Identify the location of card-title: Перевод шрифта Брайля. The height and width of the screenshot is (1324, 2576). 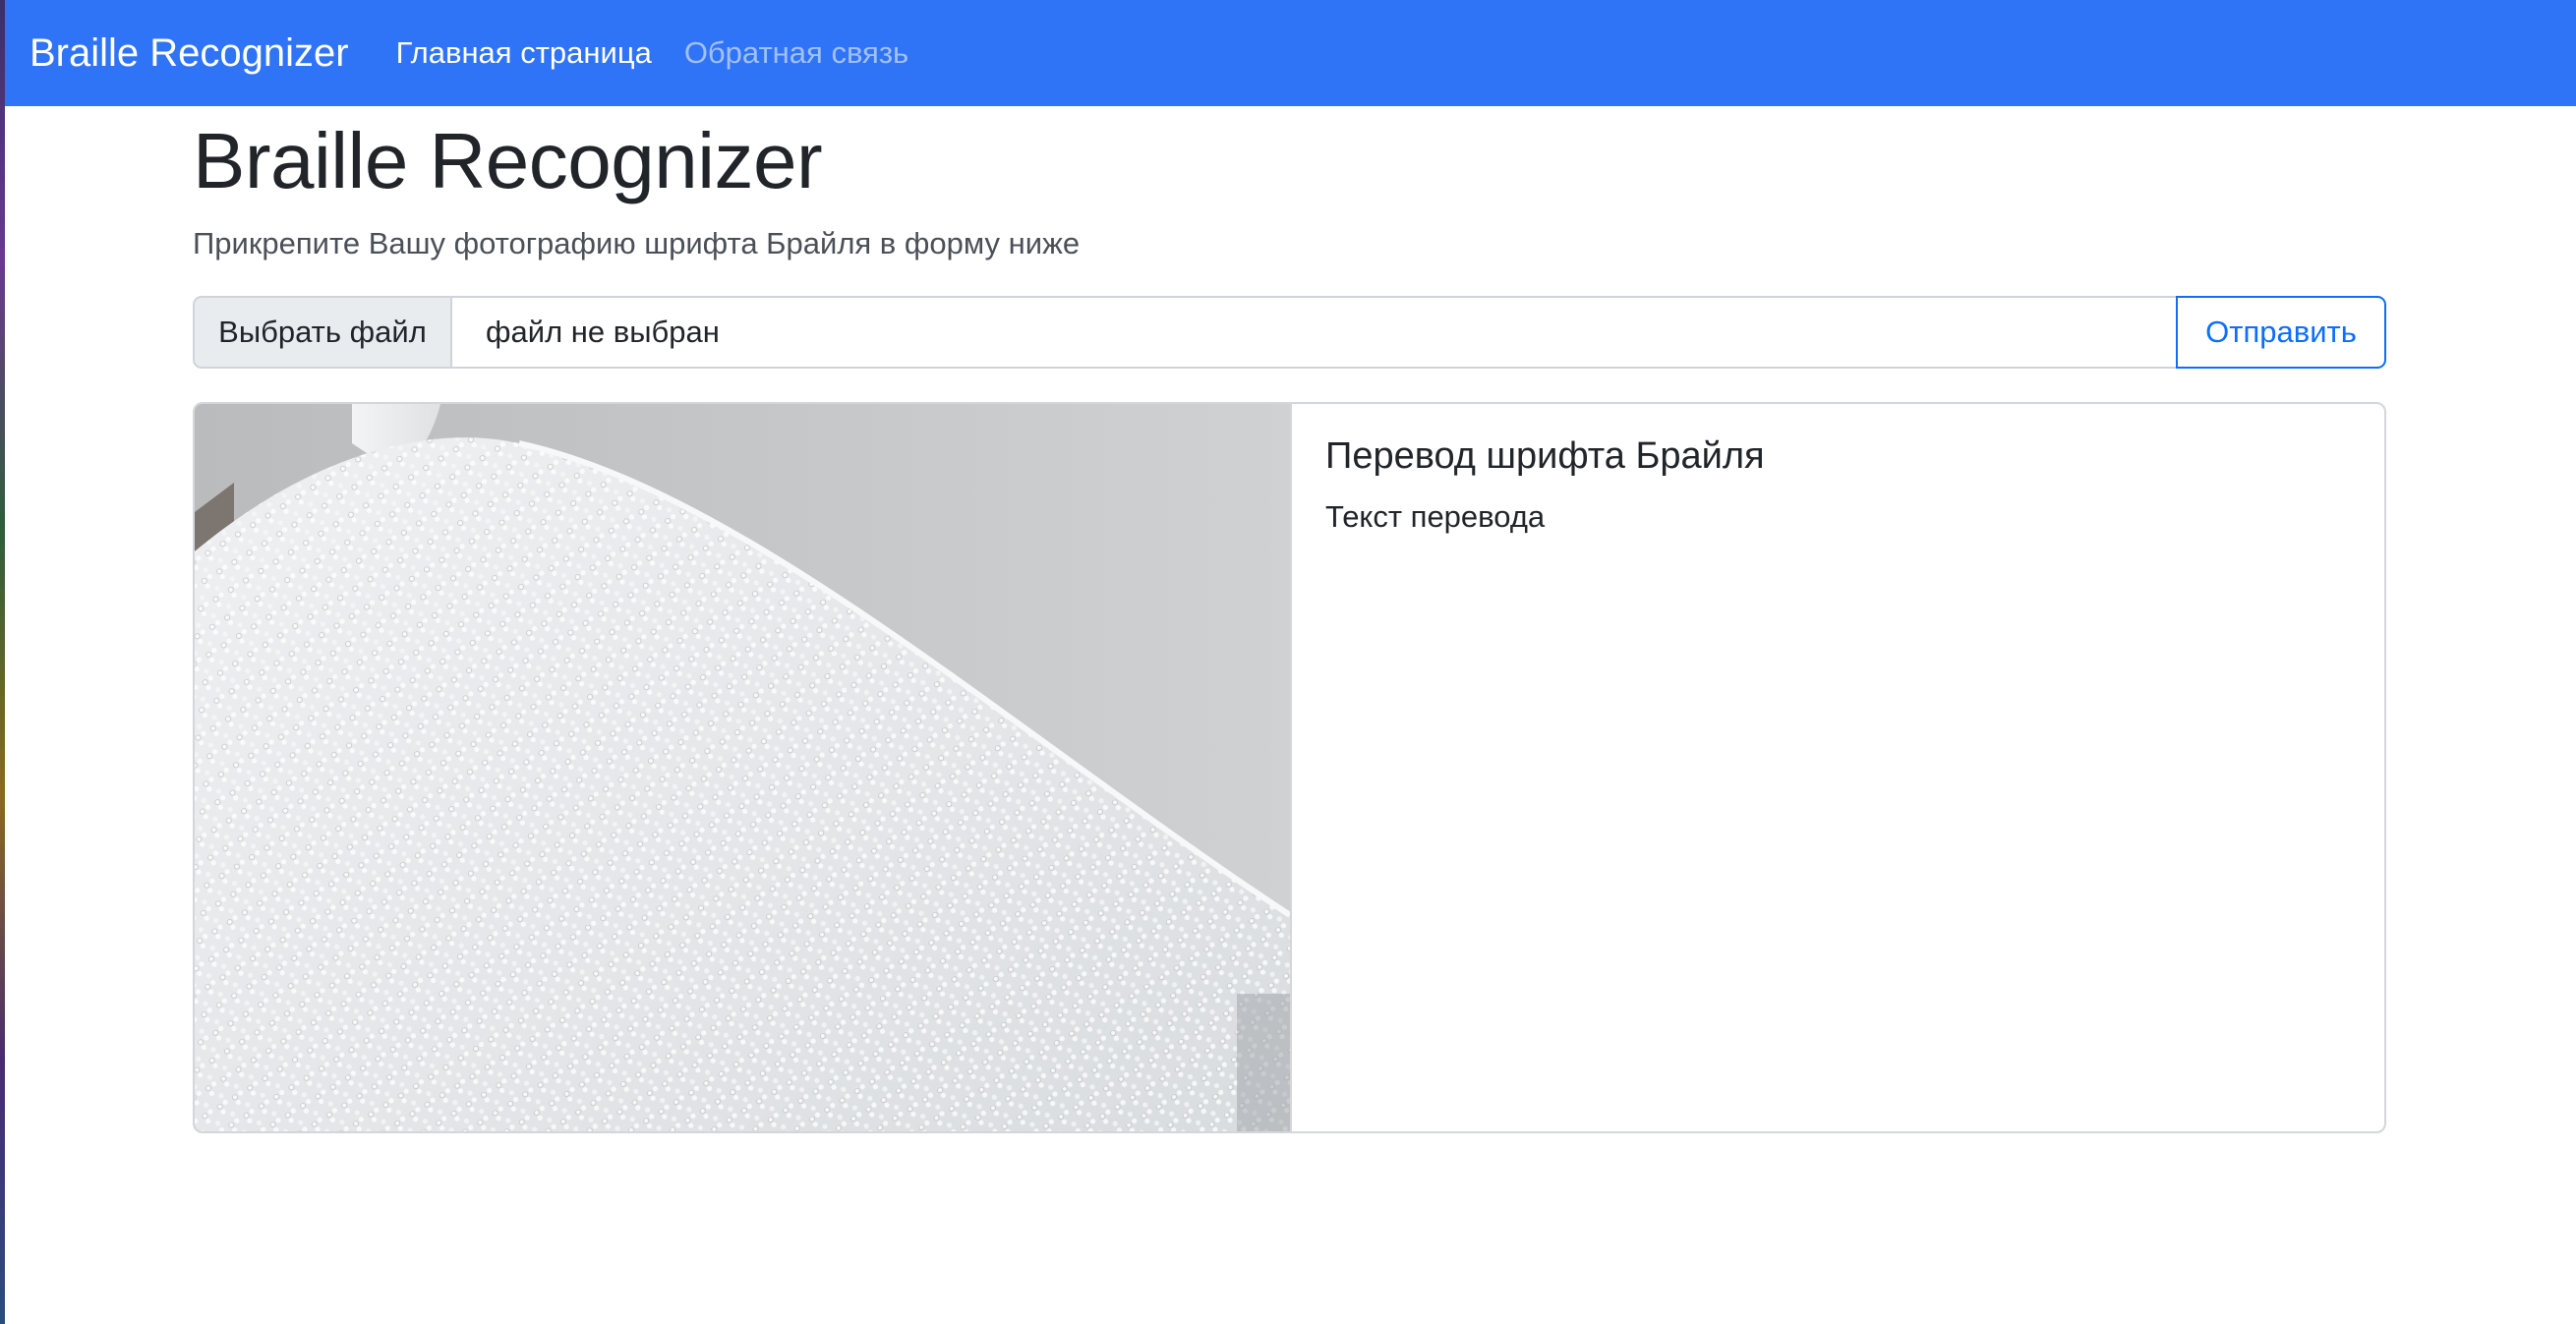
(1545, 456).